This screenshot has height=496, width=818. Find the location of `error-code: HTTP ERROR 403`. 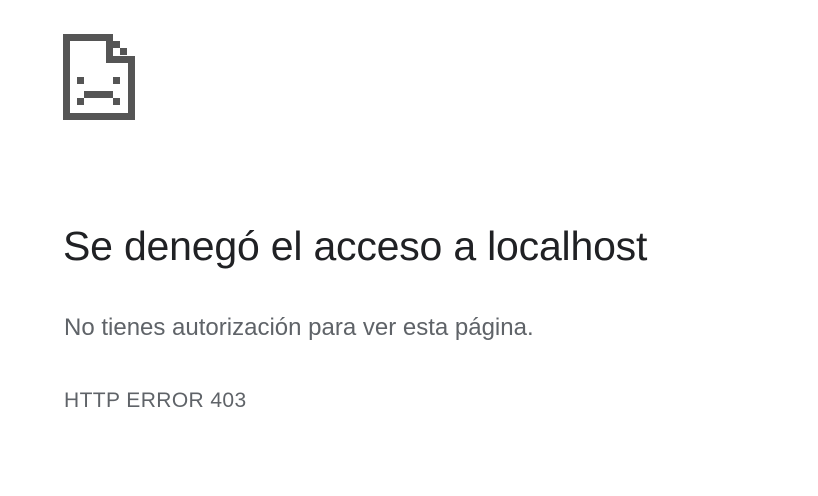

error-code: HTTP ERROR 403 is located at coordinates (155, 400).